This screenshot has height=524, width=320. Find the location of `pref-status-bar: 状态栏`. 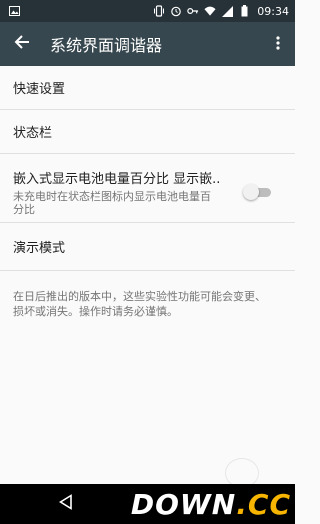

pref-status-bar: 状态栏 is located at coordinates (147, 132).